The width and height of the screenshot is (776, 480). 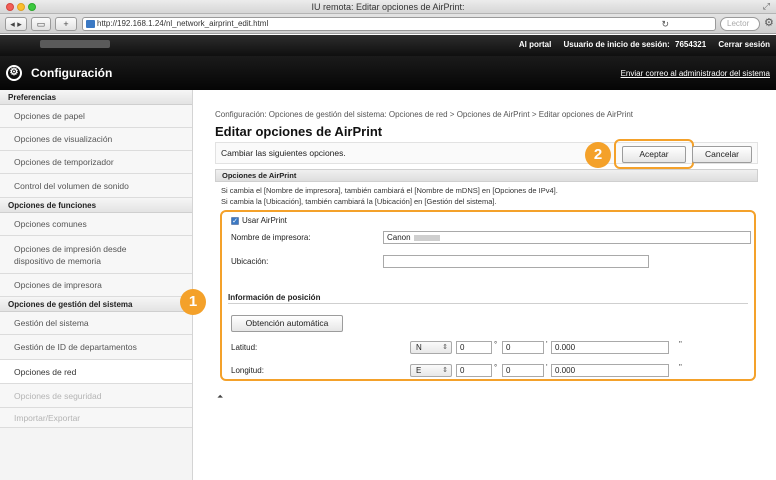 I want to click on scroll-to-top-icon: ⏶, so click(x=220, y=397).